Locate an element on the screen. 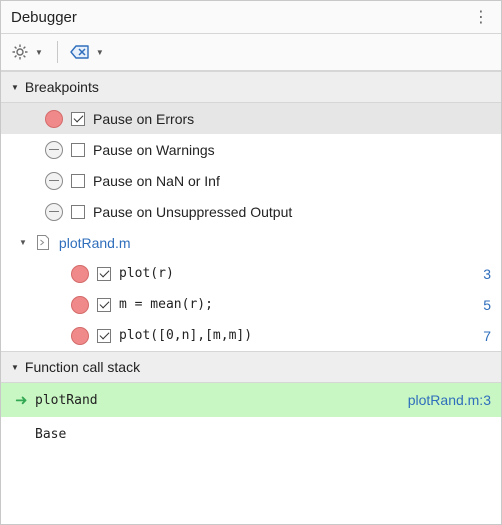 Image resolution: width=502 pixels, height=525 pixels. pause-on-nan-label: Pause on NaN or Inf is located at coordinates (156, 180).